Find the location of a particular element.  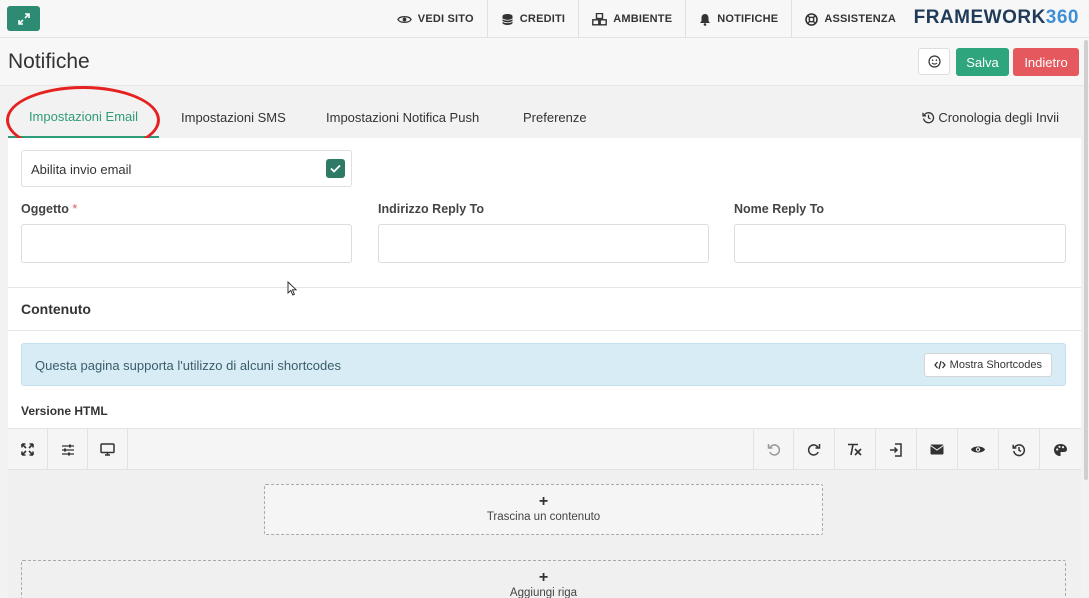

drop-zone-label: Trascina un contenuto is located at coordinates (543, 517).